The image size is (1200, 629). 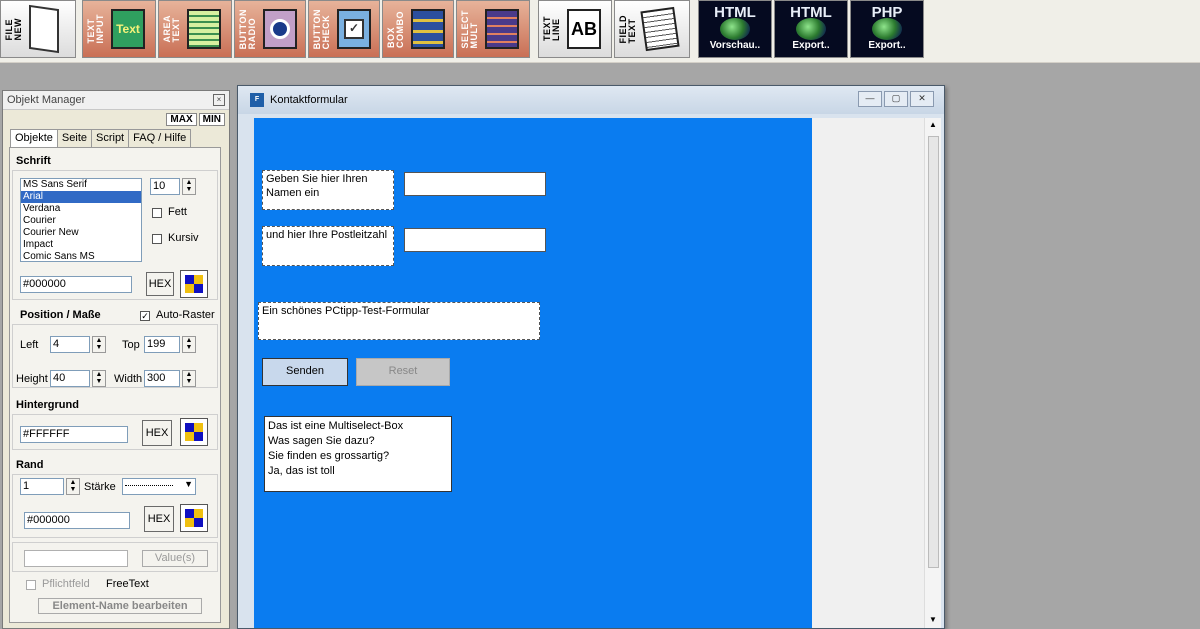 I want to click on border-hex-button: HEX, so click(x=159, y=519).